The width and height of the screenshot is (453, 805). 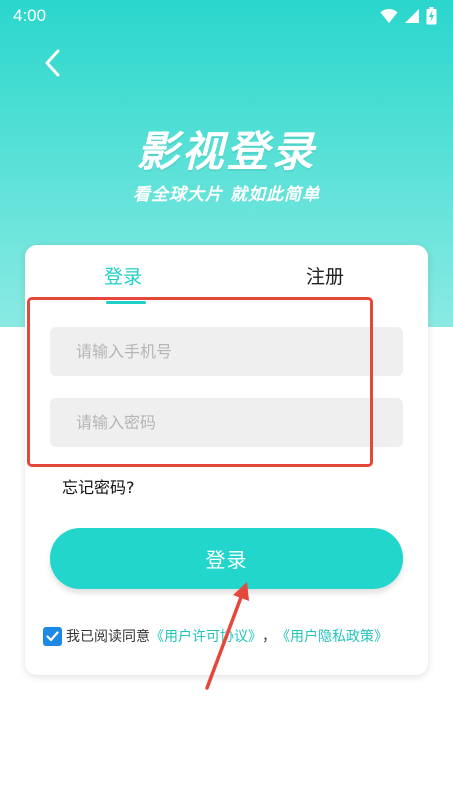 I want to click on privacy-policy-link: 《用户隐私政策》, so click(x=332, y=636).